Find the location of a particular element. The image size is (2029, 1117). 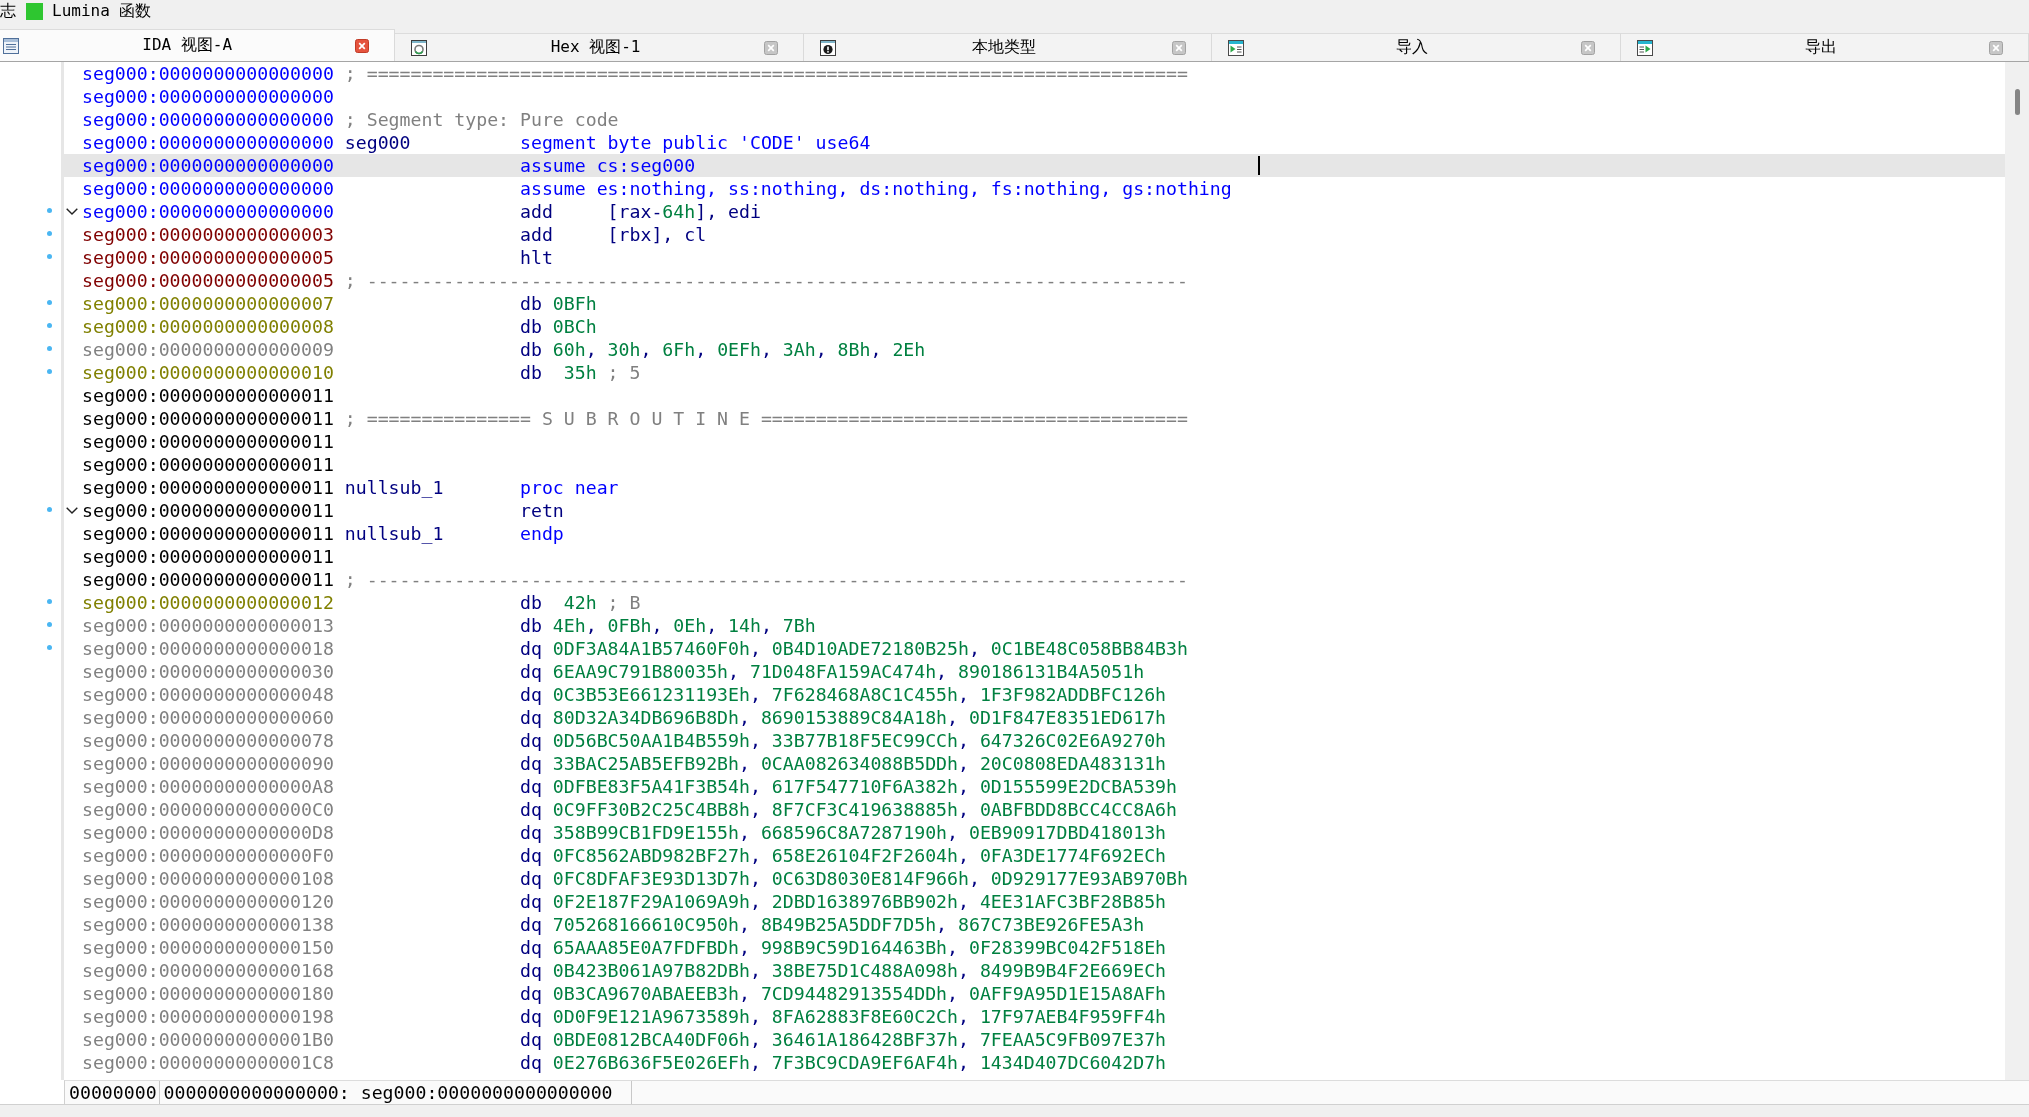

code-address: seg000:0000000000000180 is located at coordinates (208, 993).